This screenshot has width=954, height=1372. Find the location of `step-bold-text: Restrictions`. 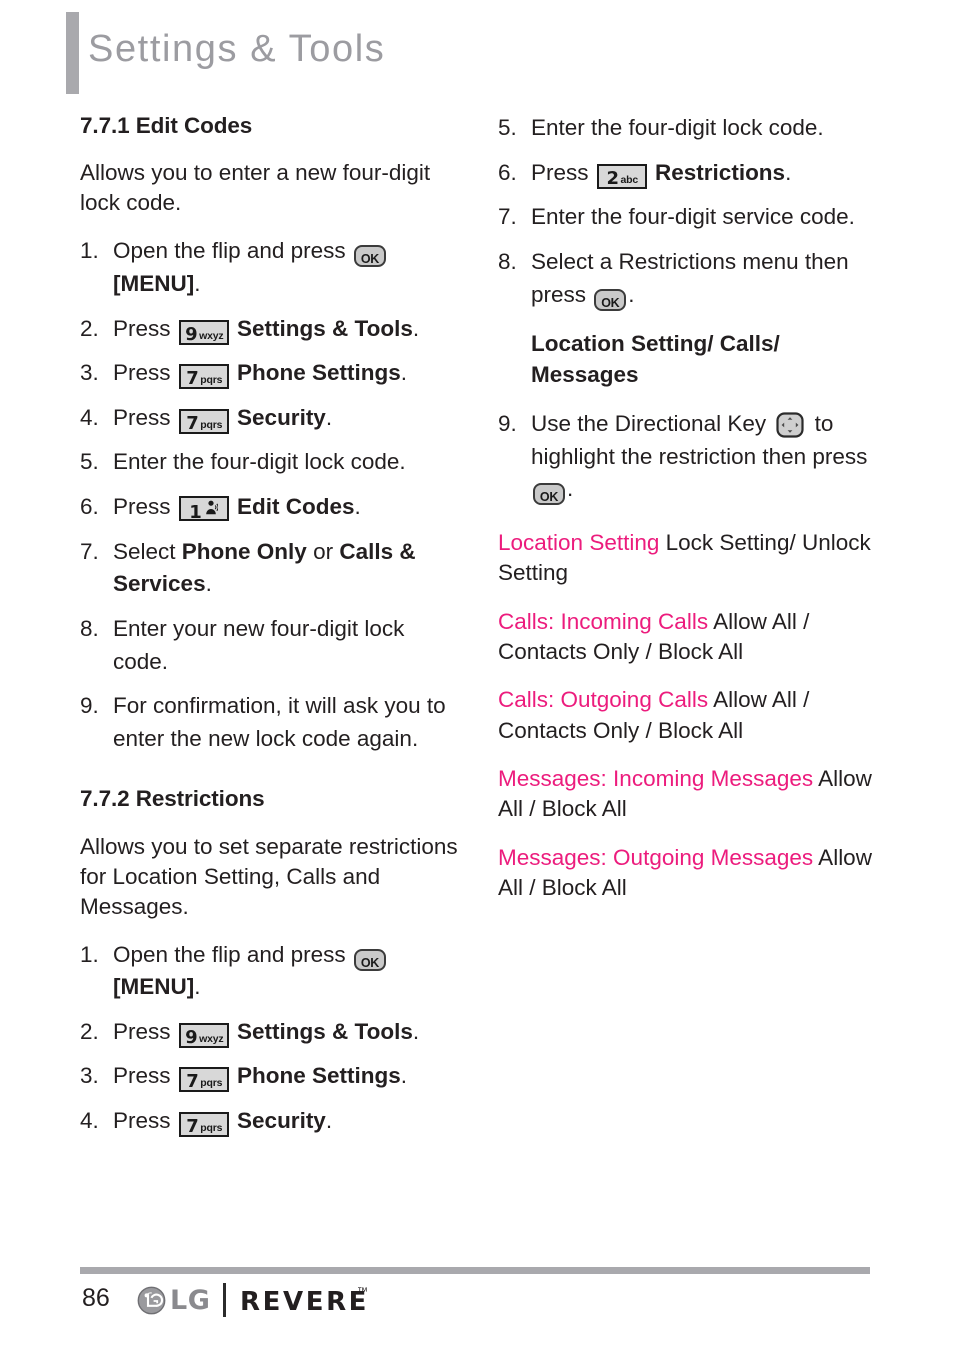

step-bold-text: Restrictions is located at coordinates (720, 172).